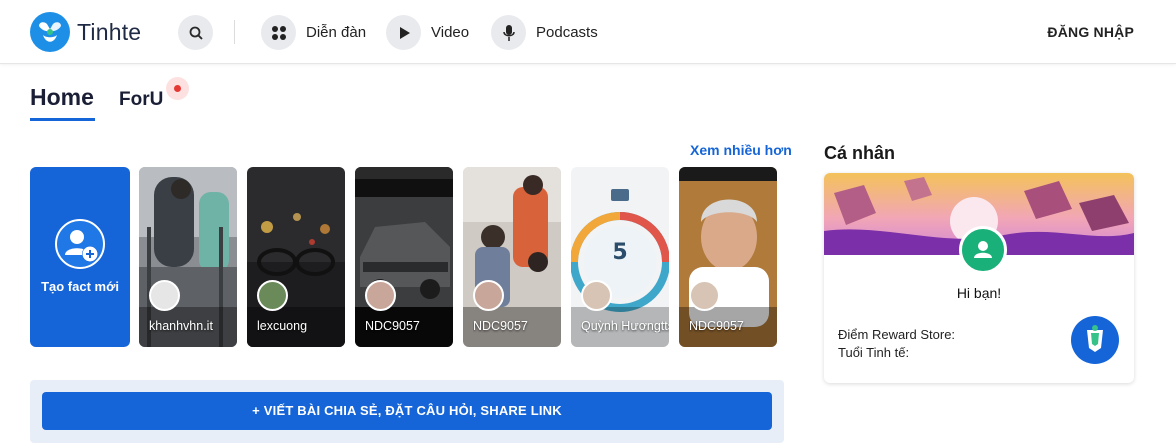 Image resolution: width=1176 pixels, height=443 pixels. What do you see at coordinates (897, 334) in the screenshot?
I see `reward-store-label: Điểm Reward Store:` at bounding box center [897, 334].